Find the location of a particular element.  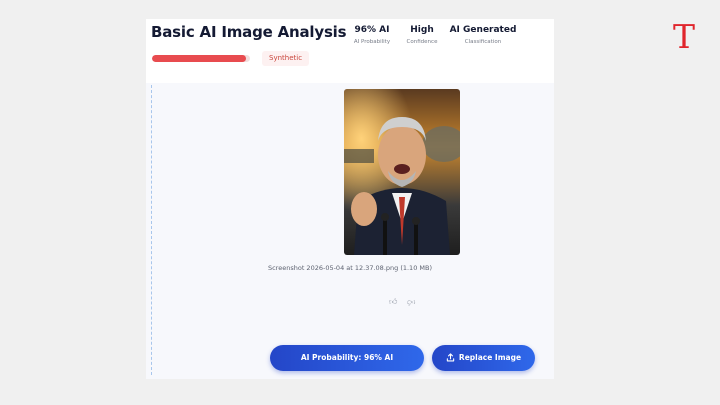

stat-value: High is located at coordinates (422, 30).